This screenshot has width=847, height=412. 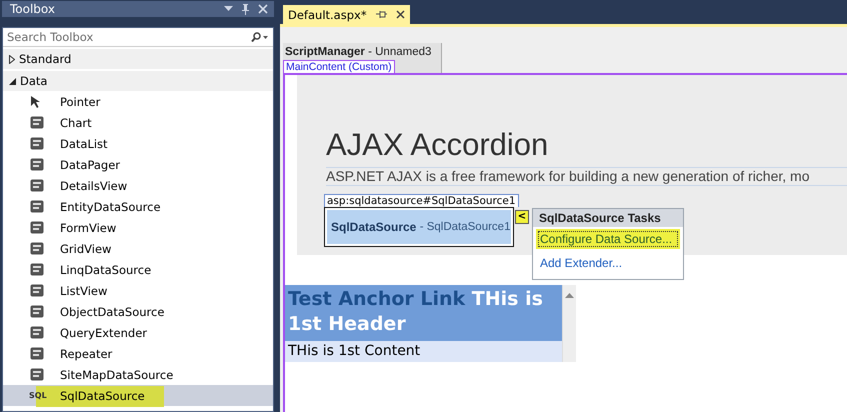 I want to click on toolbox-item: DetailsView, so click(x=138, y=185).